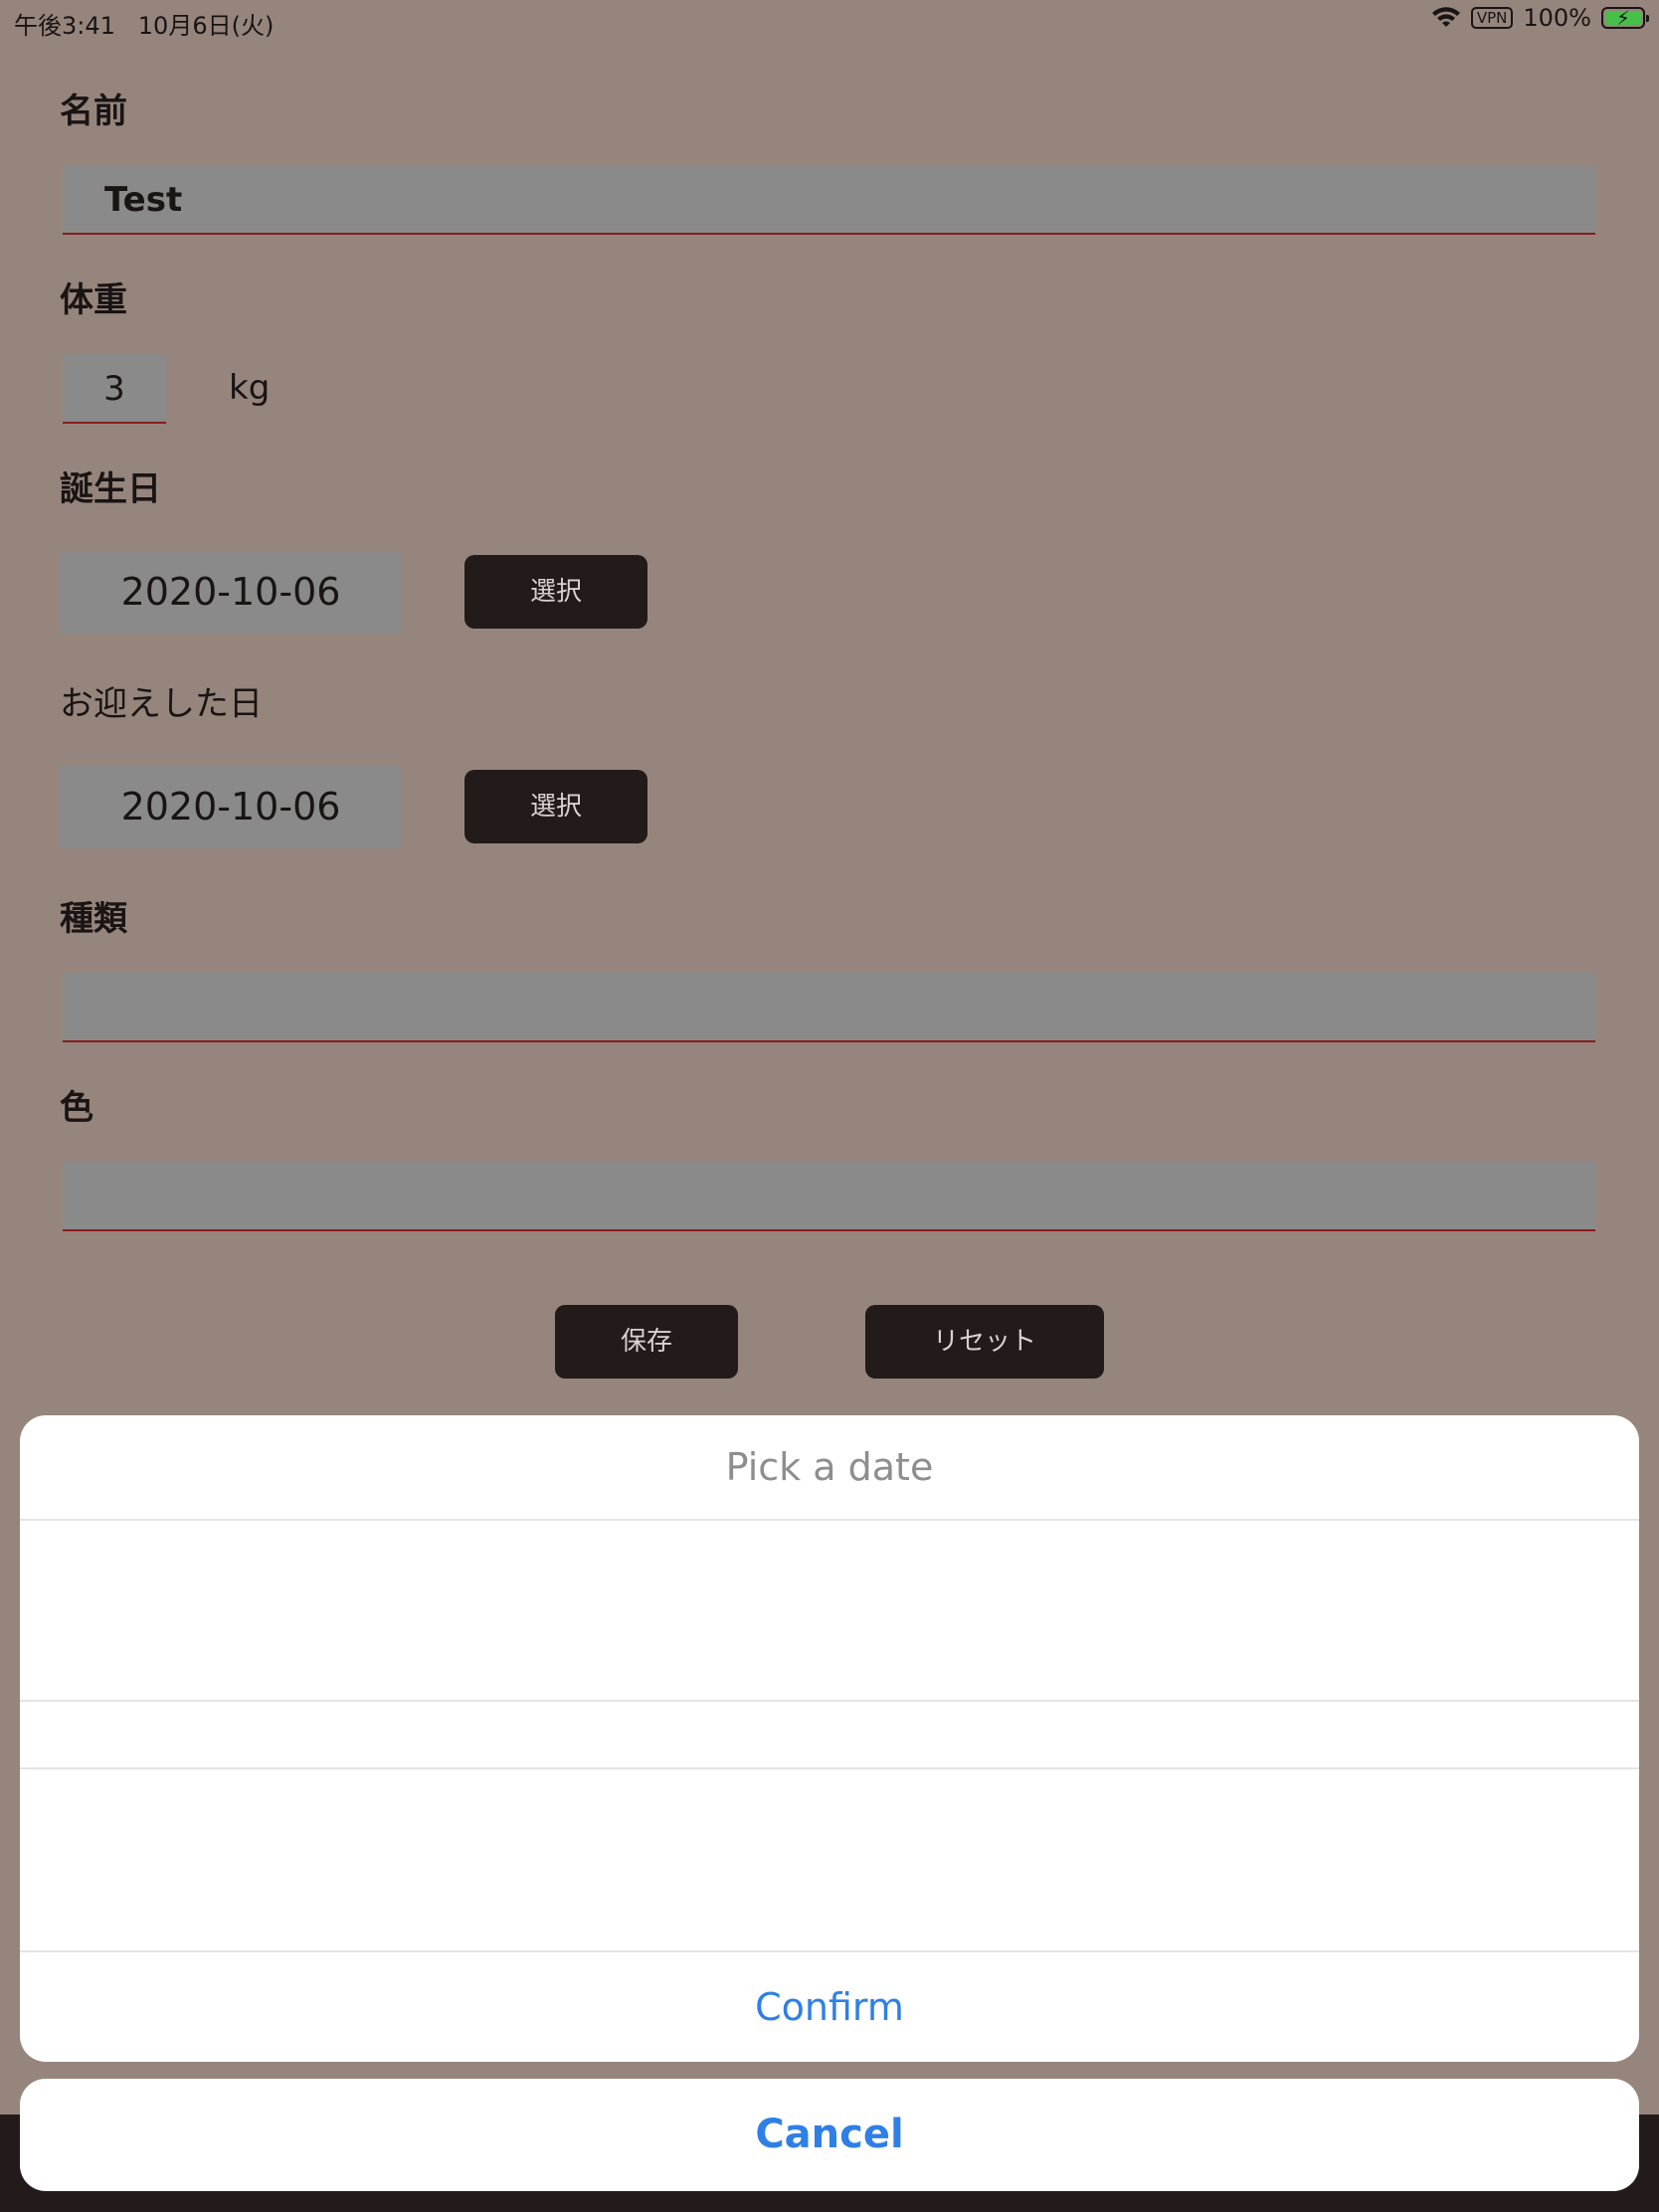  Describe the element at coordinates (1445, 17) in the screenshot. I see `wifi-icon` at that location.